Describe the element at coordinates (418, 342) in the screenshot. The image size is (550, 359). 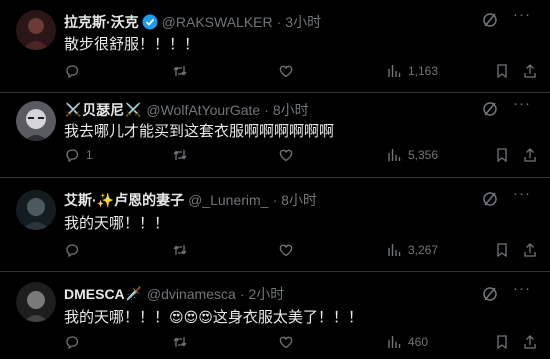
I see `view-count: 460` at that location.